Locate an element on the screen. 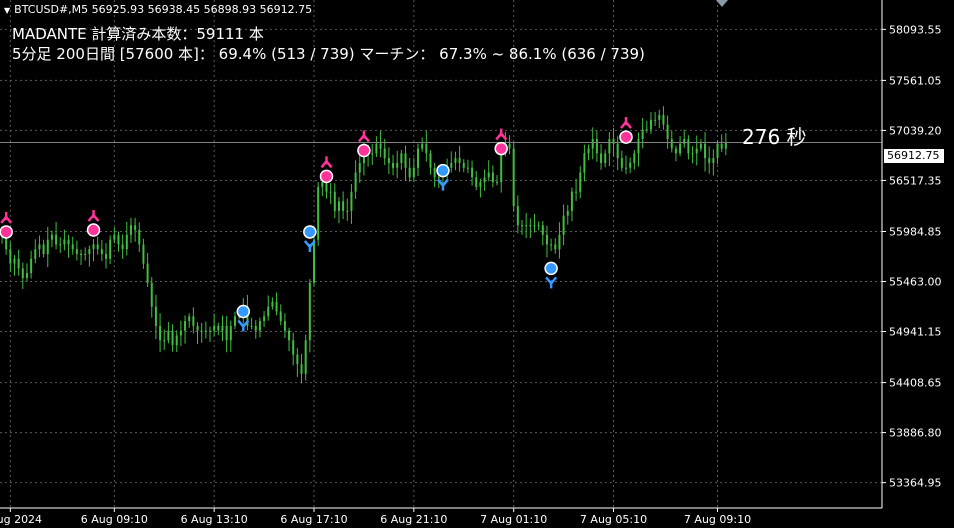 The width and height of the screenshot is (954, 528). x-tick-label: 6 Aug 21:10 is located at coordinates (413, 519).